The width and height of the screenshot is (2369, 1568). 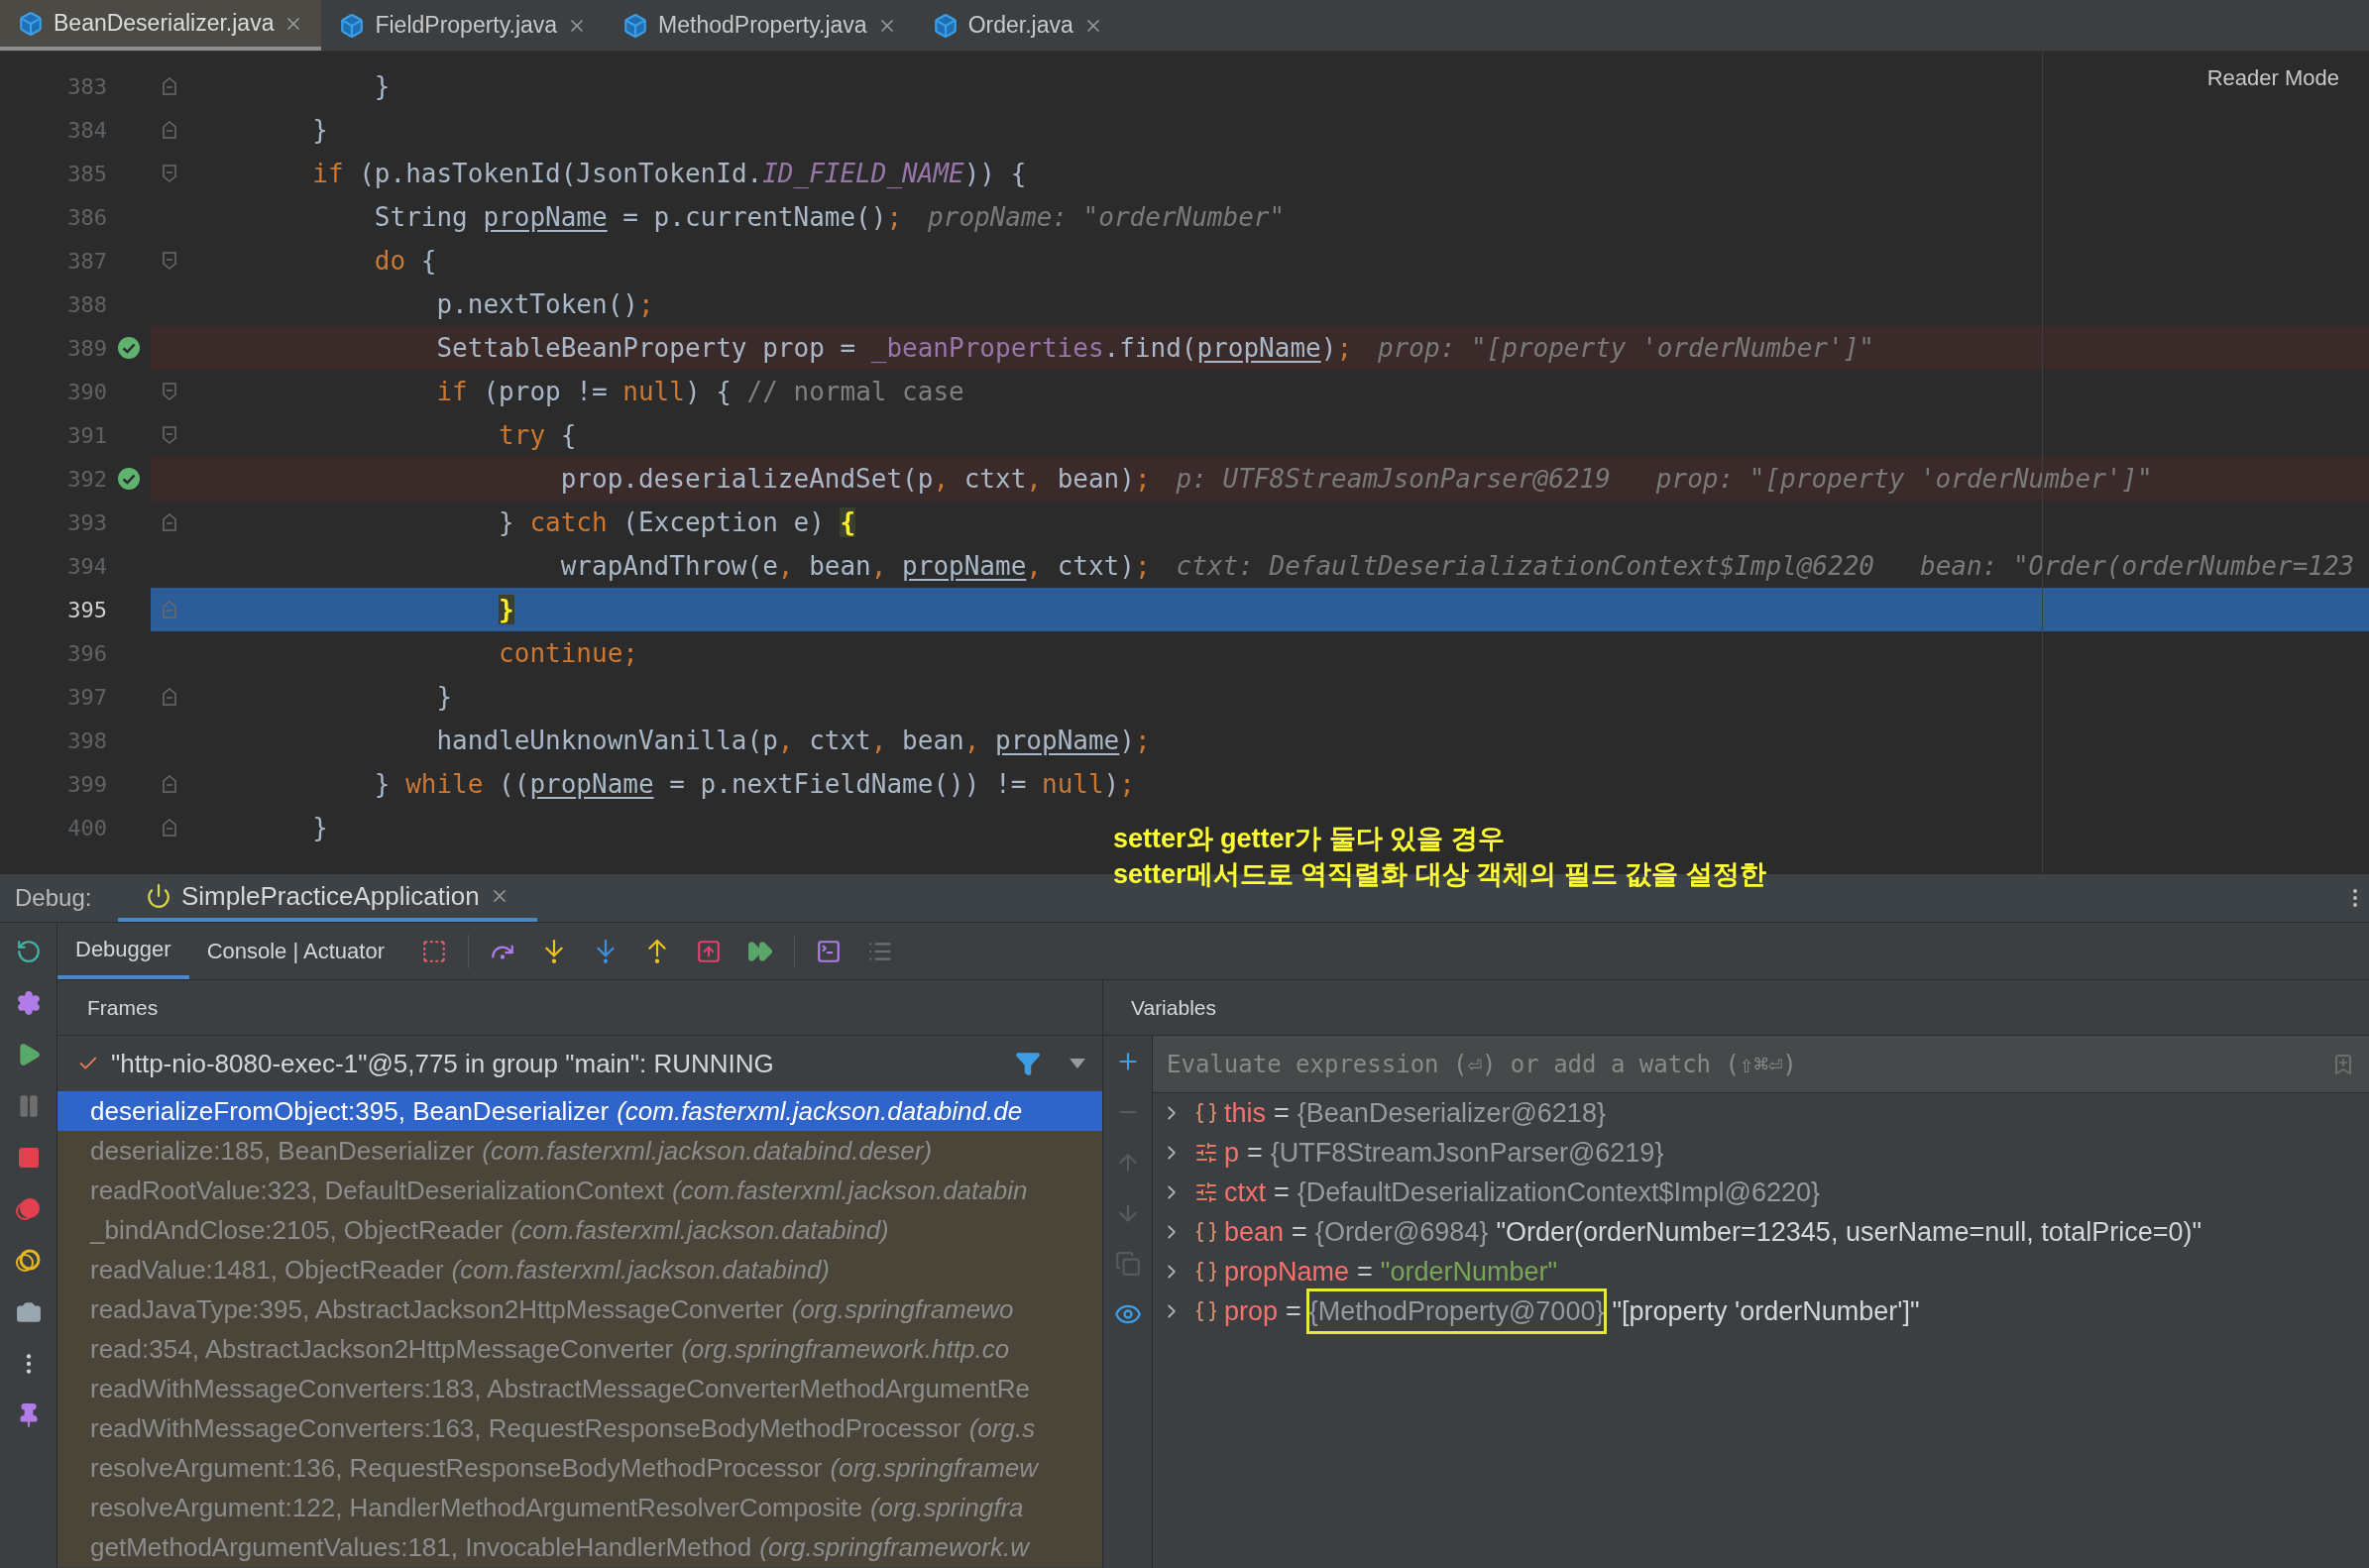 I want to click on line-number: 388, so click(x=86, y=304).